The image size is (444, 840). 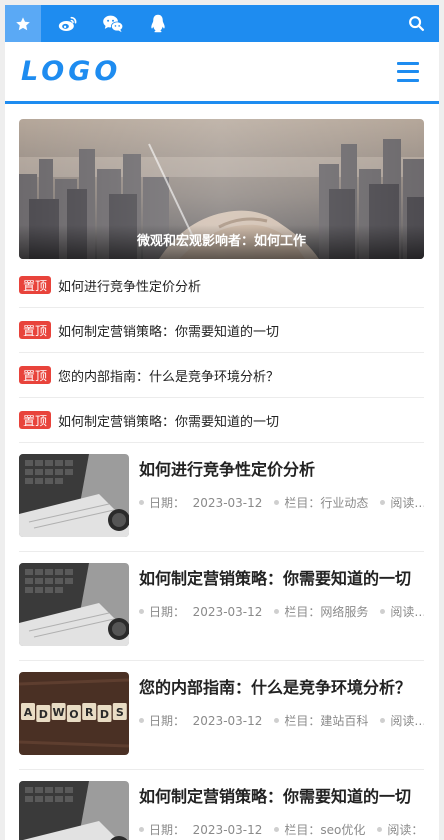 I want to click on letter-tile-text: O, so click(x=73, y=714).